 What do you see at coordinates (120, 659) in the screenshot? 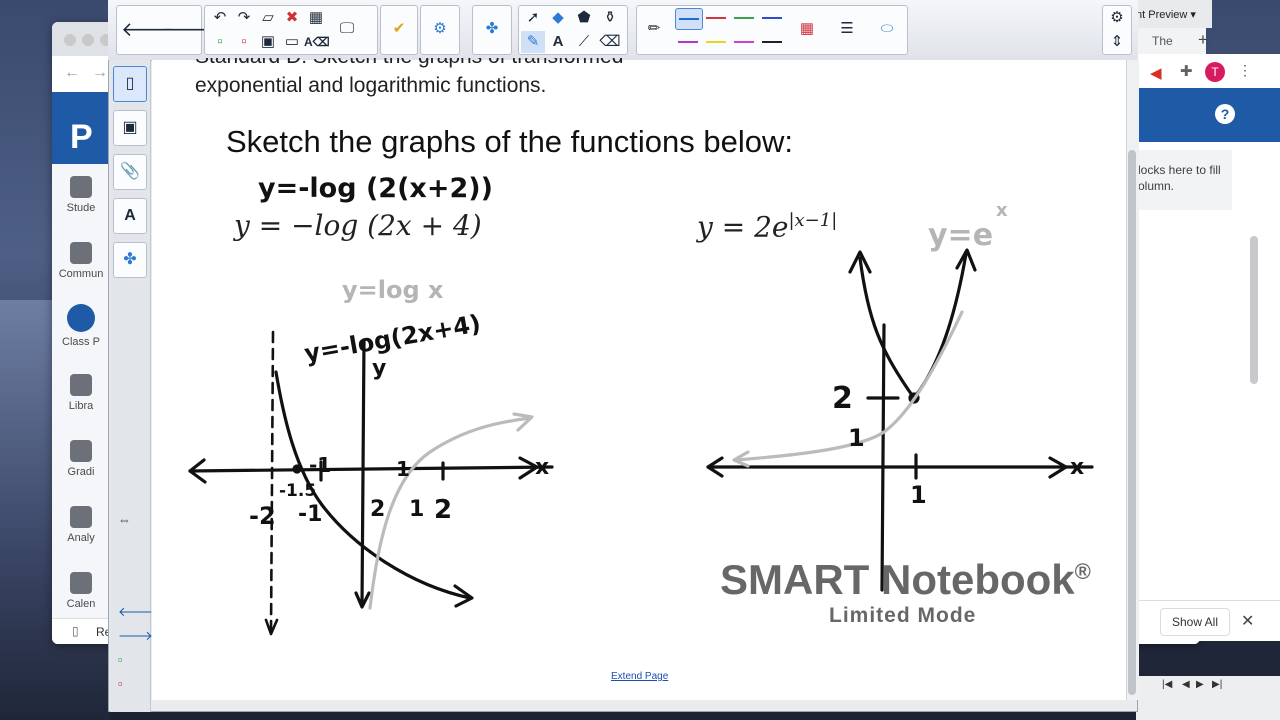
I see `add-page-small-icon: ▫` at bounding box center [120, 659].